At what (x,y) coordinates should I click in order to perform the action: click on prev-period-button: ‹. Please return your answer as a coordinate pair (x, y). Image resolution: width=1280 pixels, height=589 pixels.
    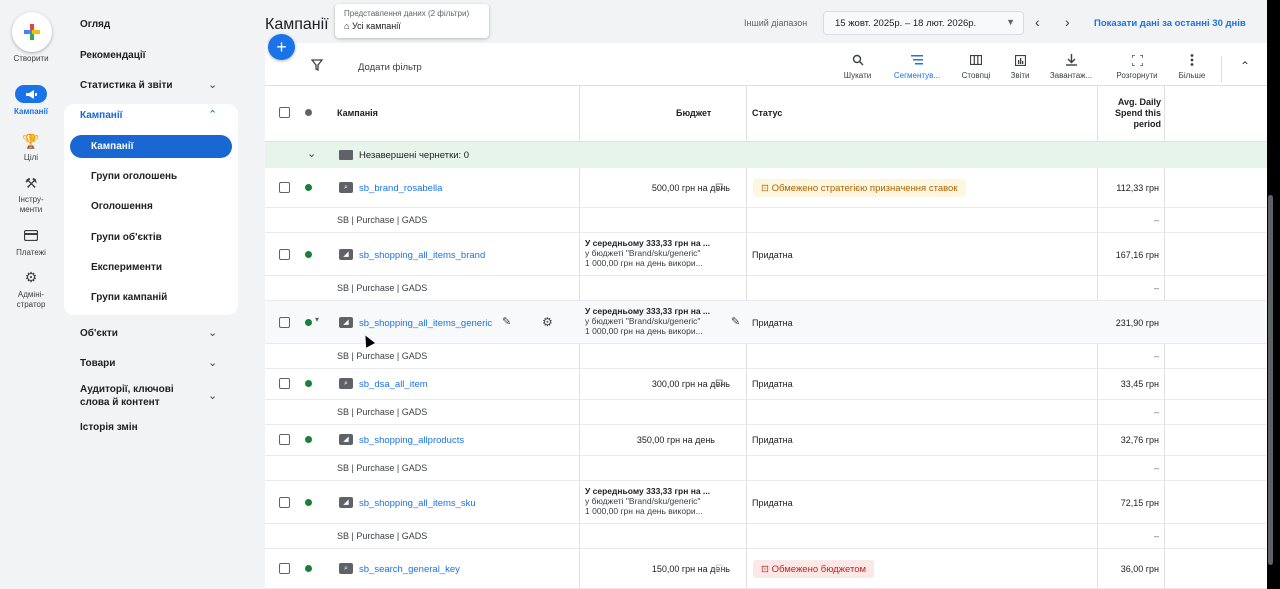
    Looking at the image, I should click on (1037, 22).